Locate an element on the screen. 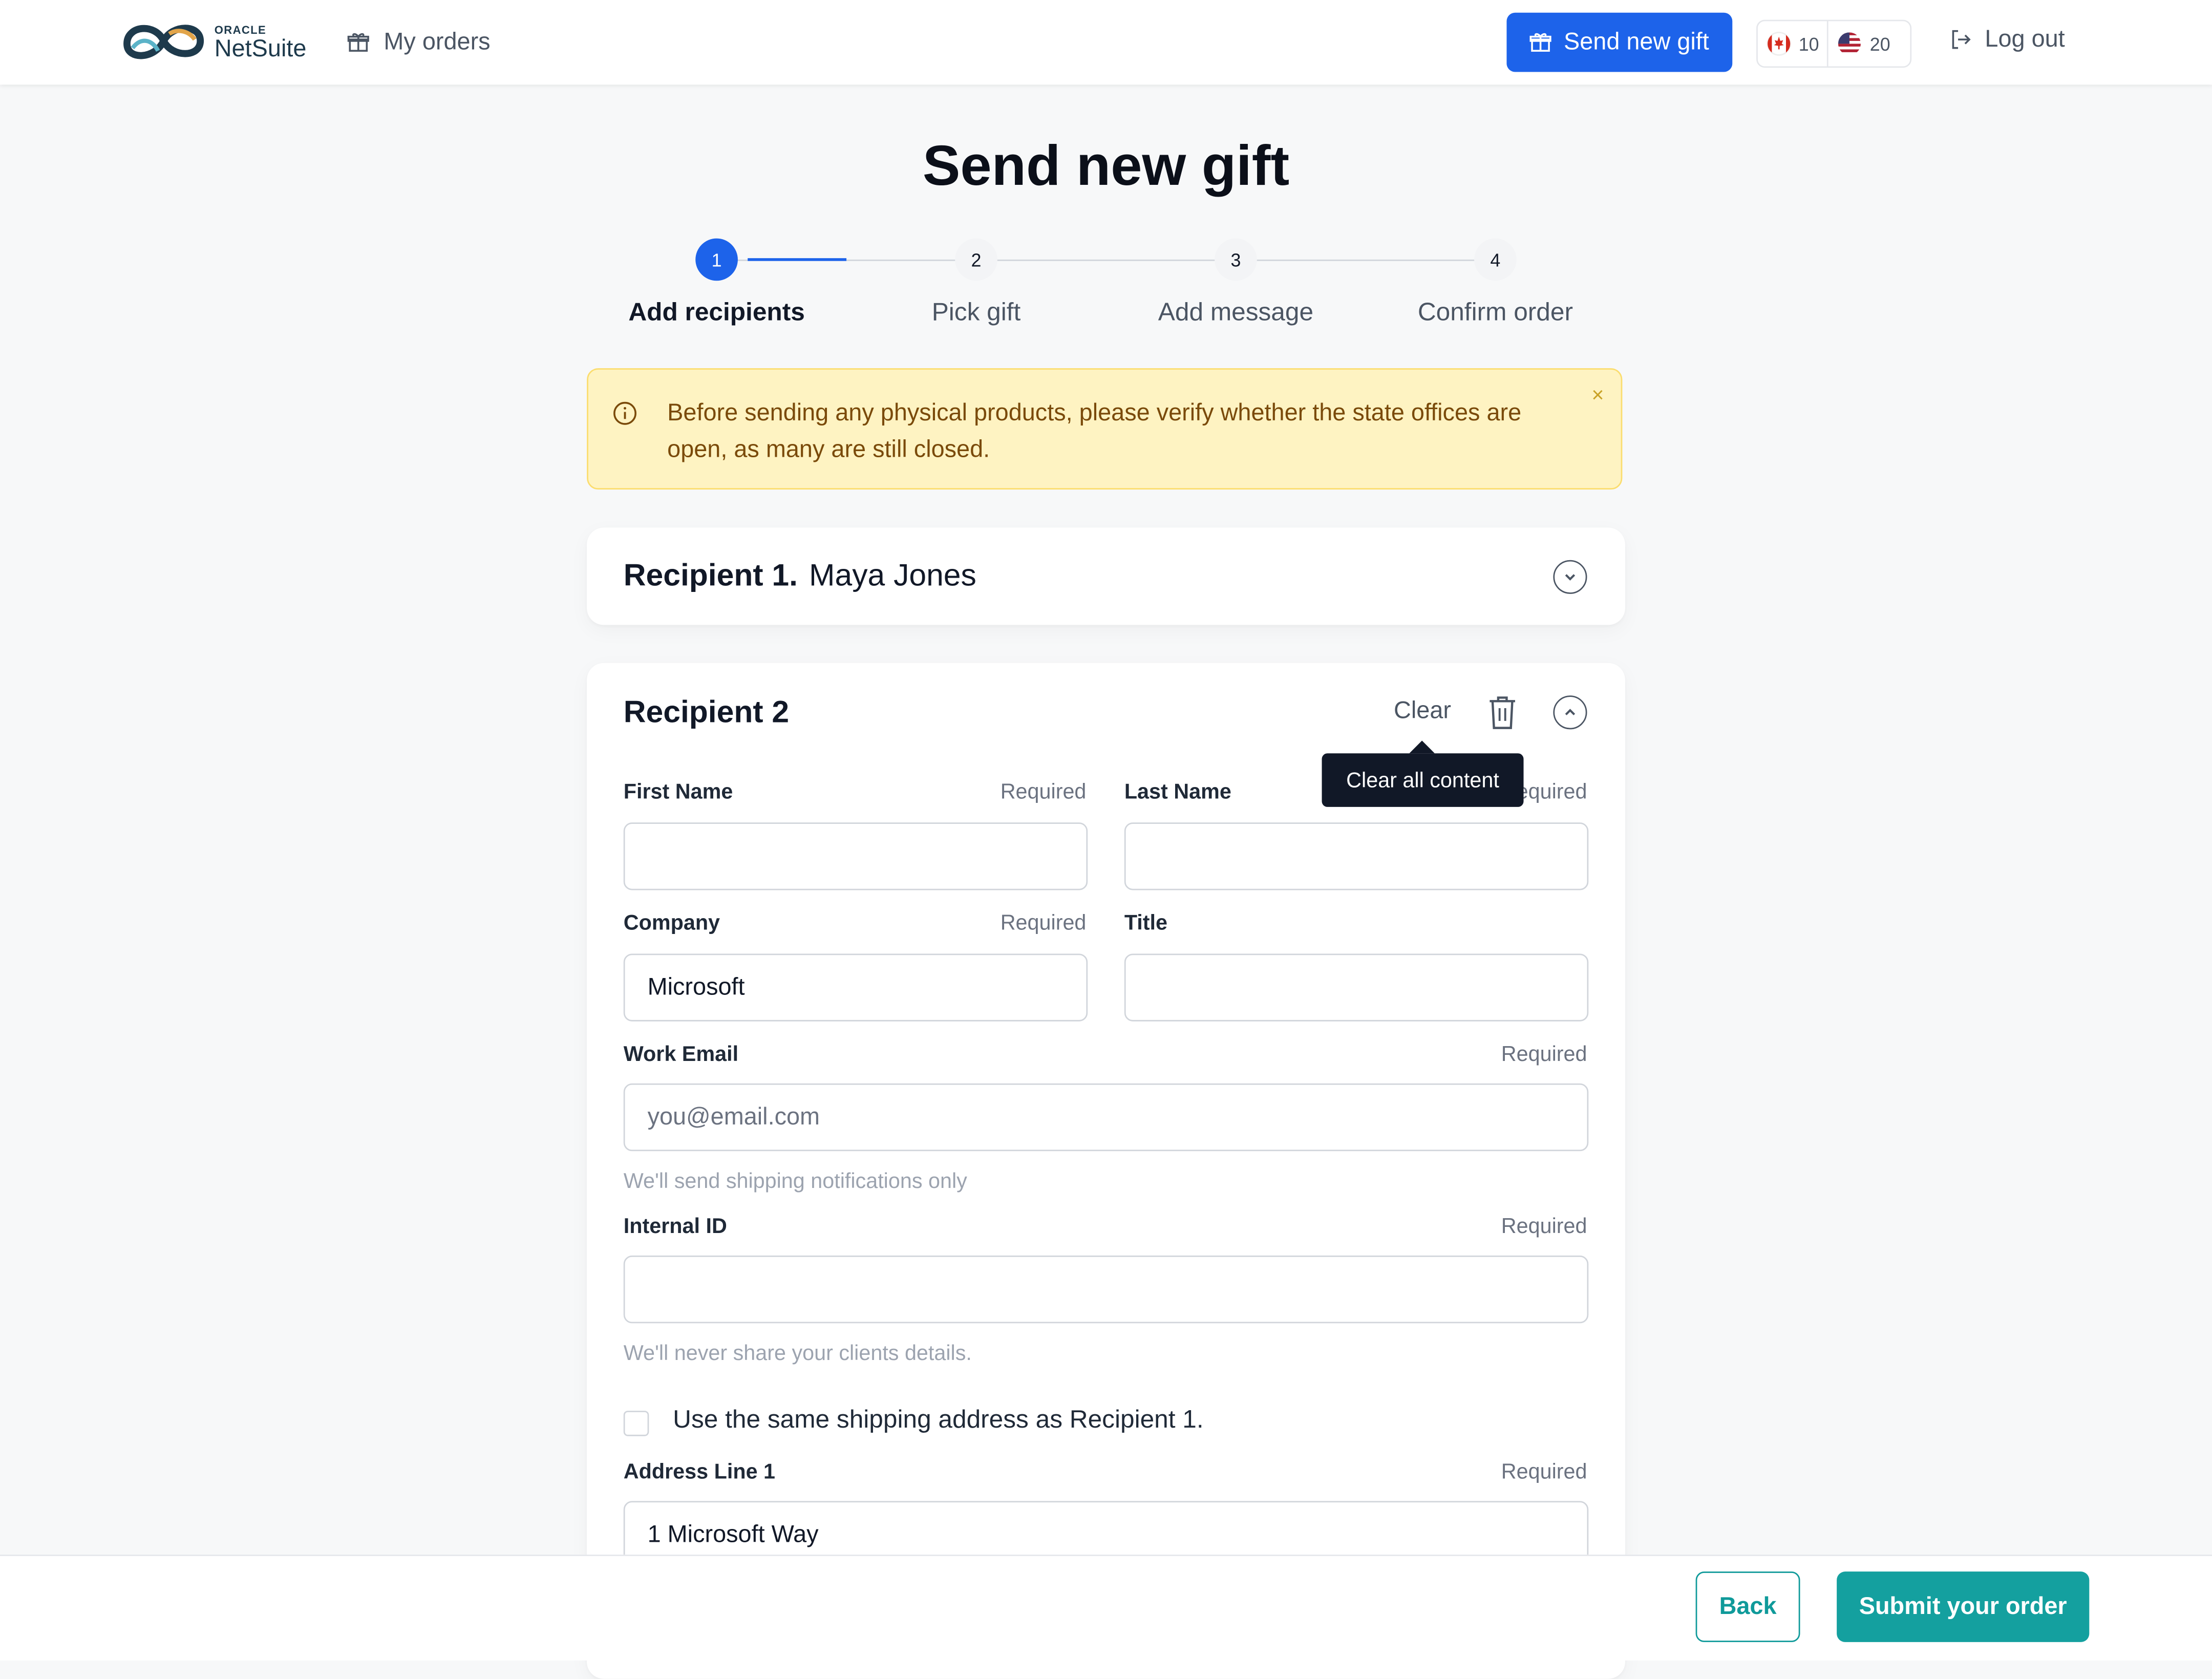 Image resolution: width=2212 pixels, height=1679 pixels. title-input is located at coordinates (1356, 987).